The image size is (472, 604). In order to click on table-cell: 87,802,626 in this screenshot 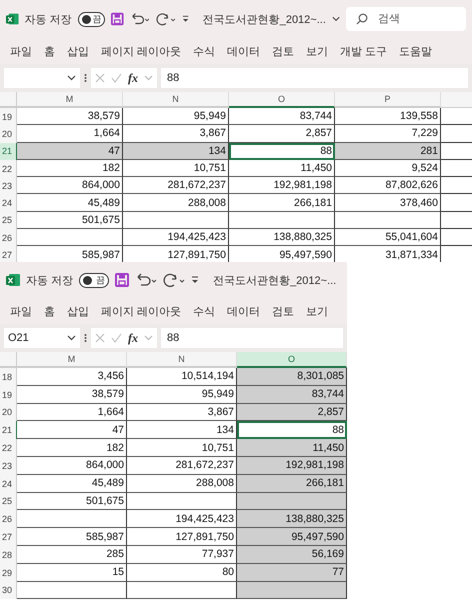, I will do `click(388, 185)`.